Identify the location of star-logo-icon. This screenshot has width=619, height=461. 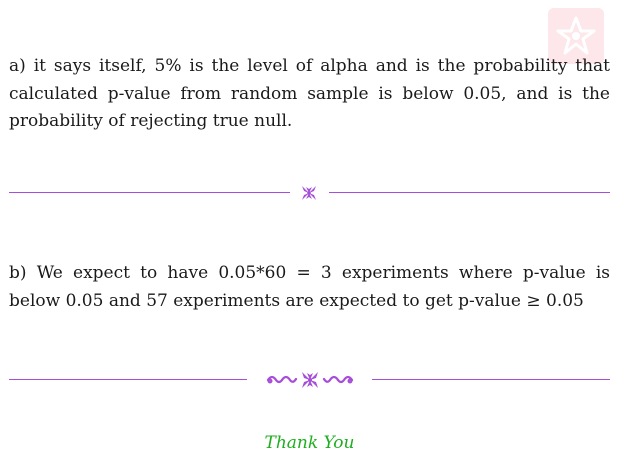
(576, 35).